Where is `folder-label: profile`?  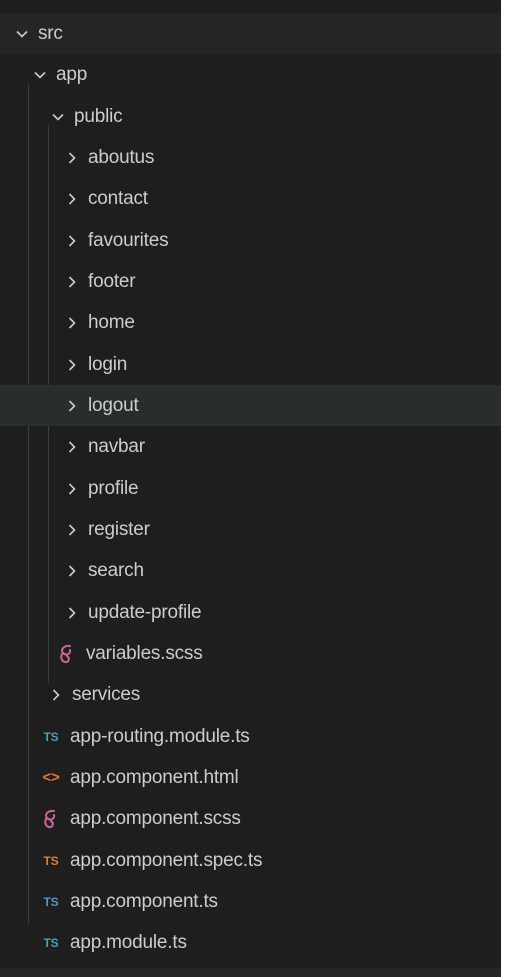 folder-label: profile is located at coordinates (113, 488).